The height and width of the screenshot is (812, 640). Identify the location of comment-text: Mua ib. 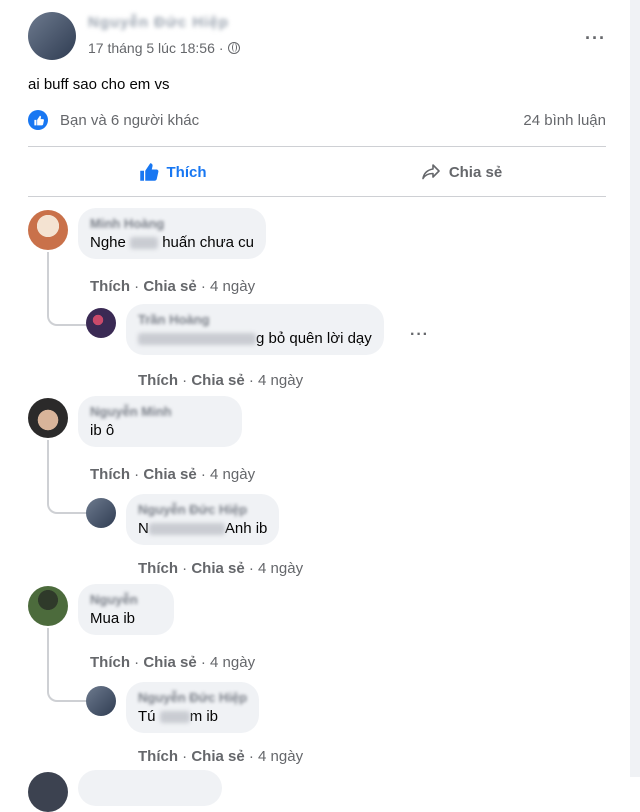
(113, 618).